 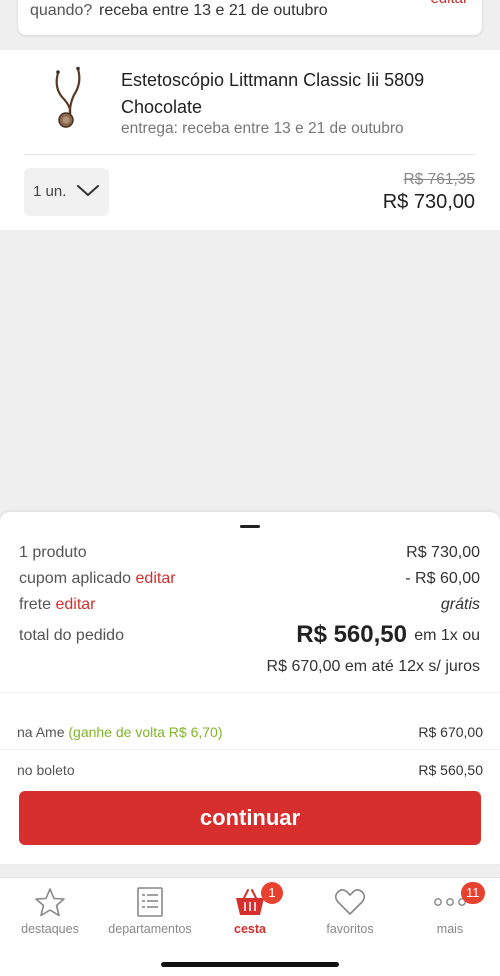 I want to click on quantity-value: 1 un., so click(x=50, y=191).